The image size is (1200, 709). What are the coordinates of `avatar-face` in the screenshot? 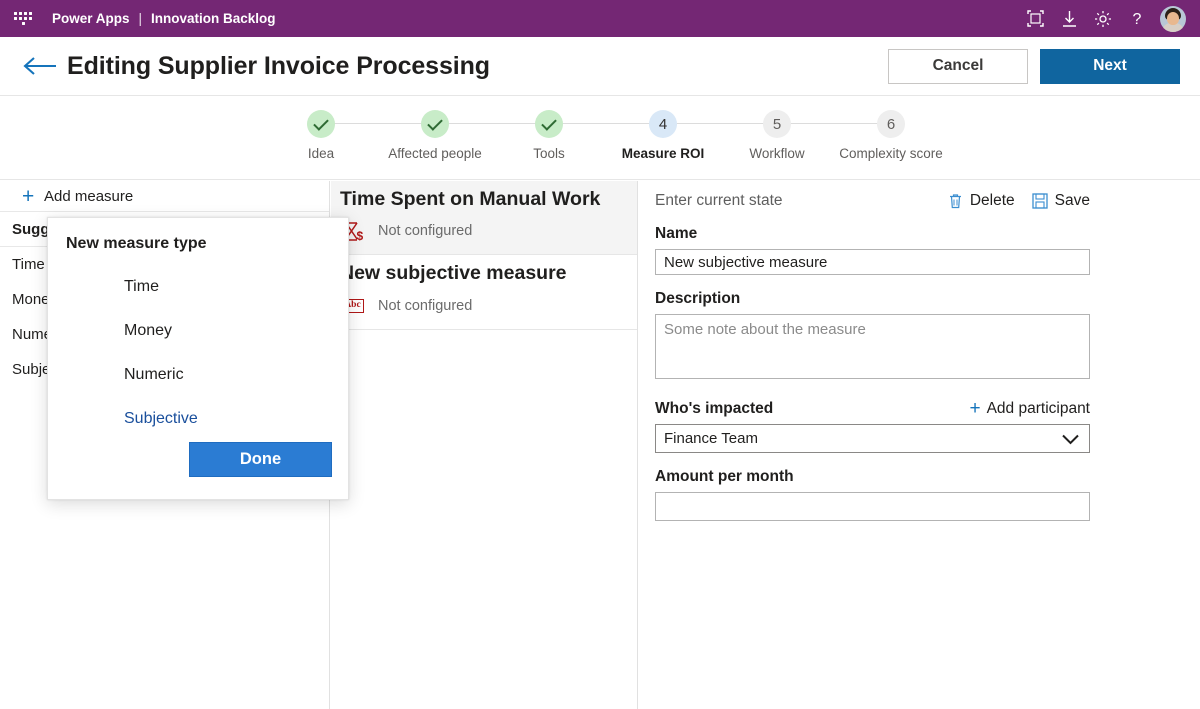 It's located at (1173, 18).